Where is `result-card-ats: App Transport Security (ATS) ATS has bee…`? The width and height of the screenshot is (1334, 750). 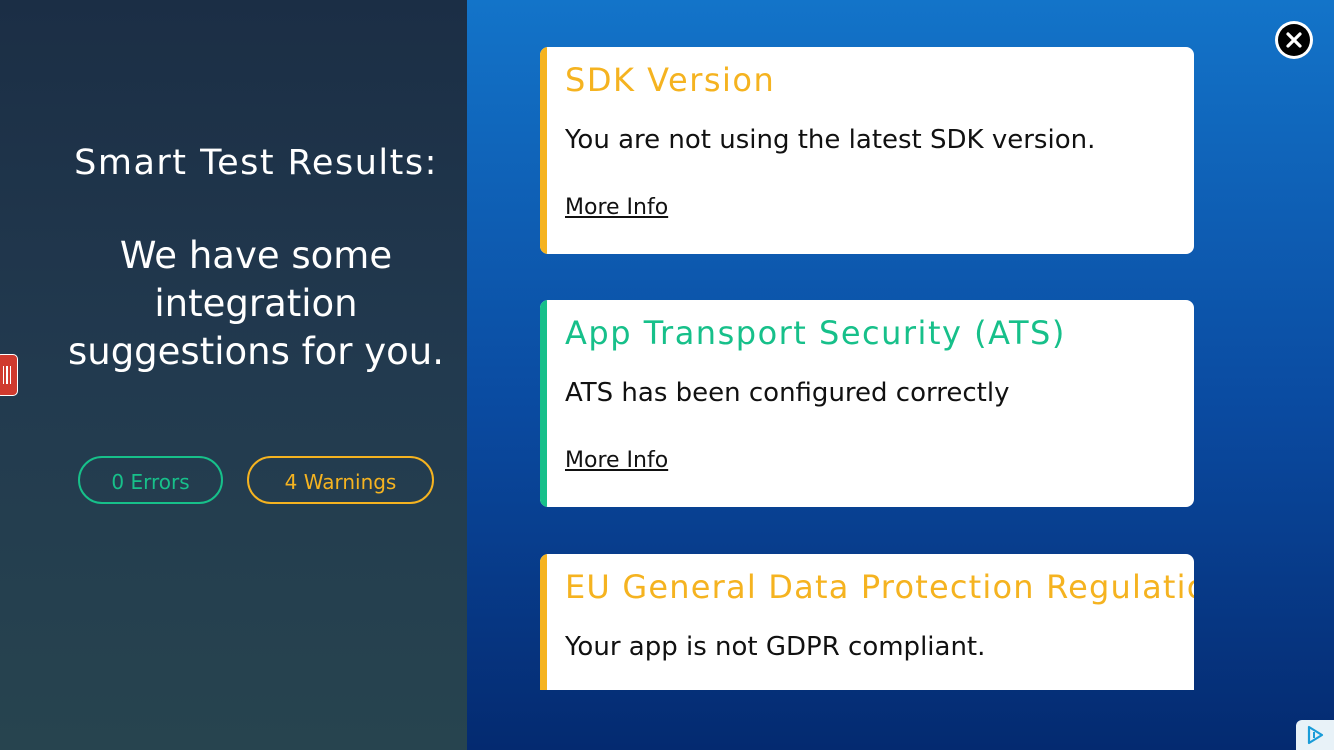
result-card-ats: App Transport Security (ATS) ATS has bee… is located at coordinates (867, 403).